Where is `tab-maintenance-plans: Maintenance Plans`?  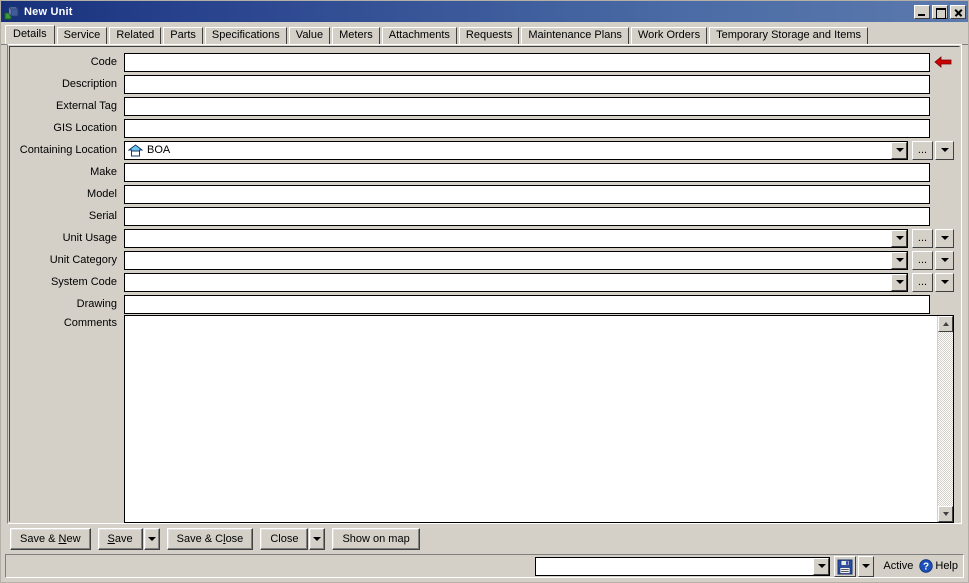
tab-maintenance-plans: Maintenance Plans is located at coordinates (575, 35).